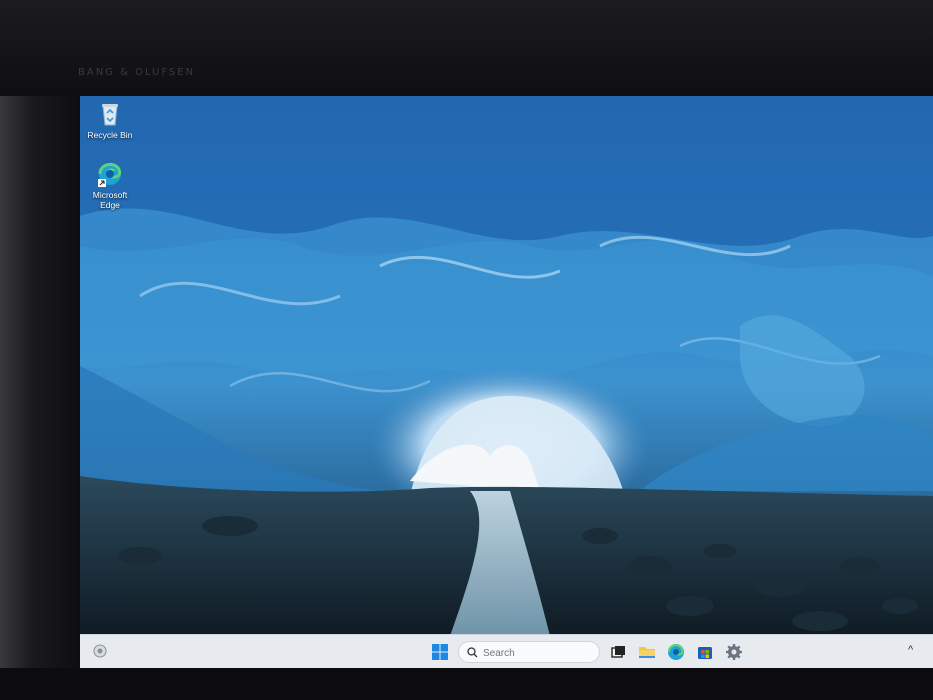 The image size is (933, 700). I want to click on taskbar: ^, so click(506, 651).